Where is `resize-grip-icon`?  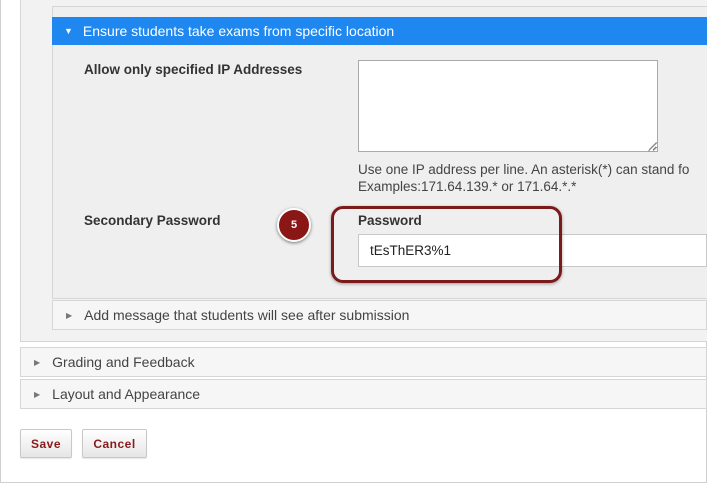
resize-grip-icon is located at coordinates (653, 147).